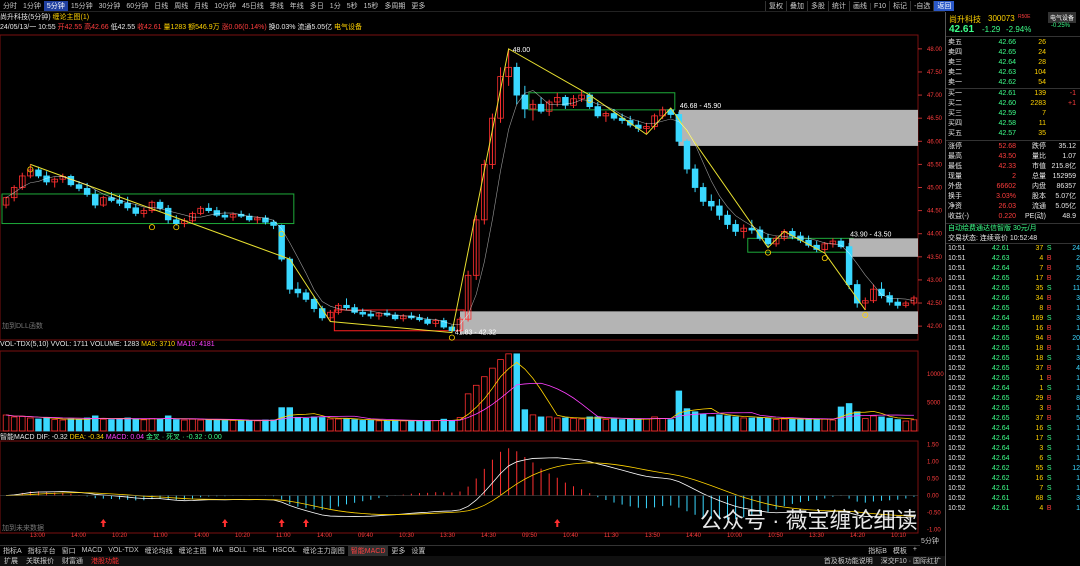 This screenshot has height=566, width=1080. What do you see at coordinates (1063, 166) in the screenshot?
I see `stat-row-2-cell: 215.8亿` at bounding box center [1063, 166].